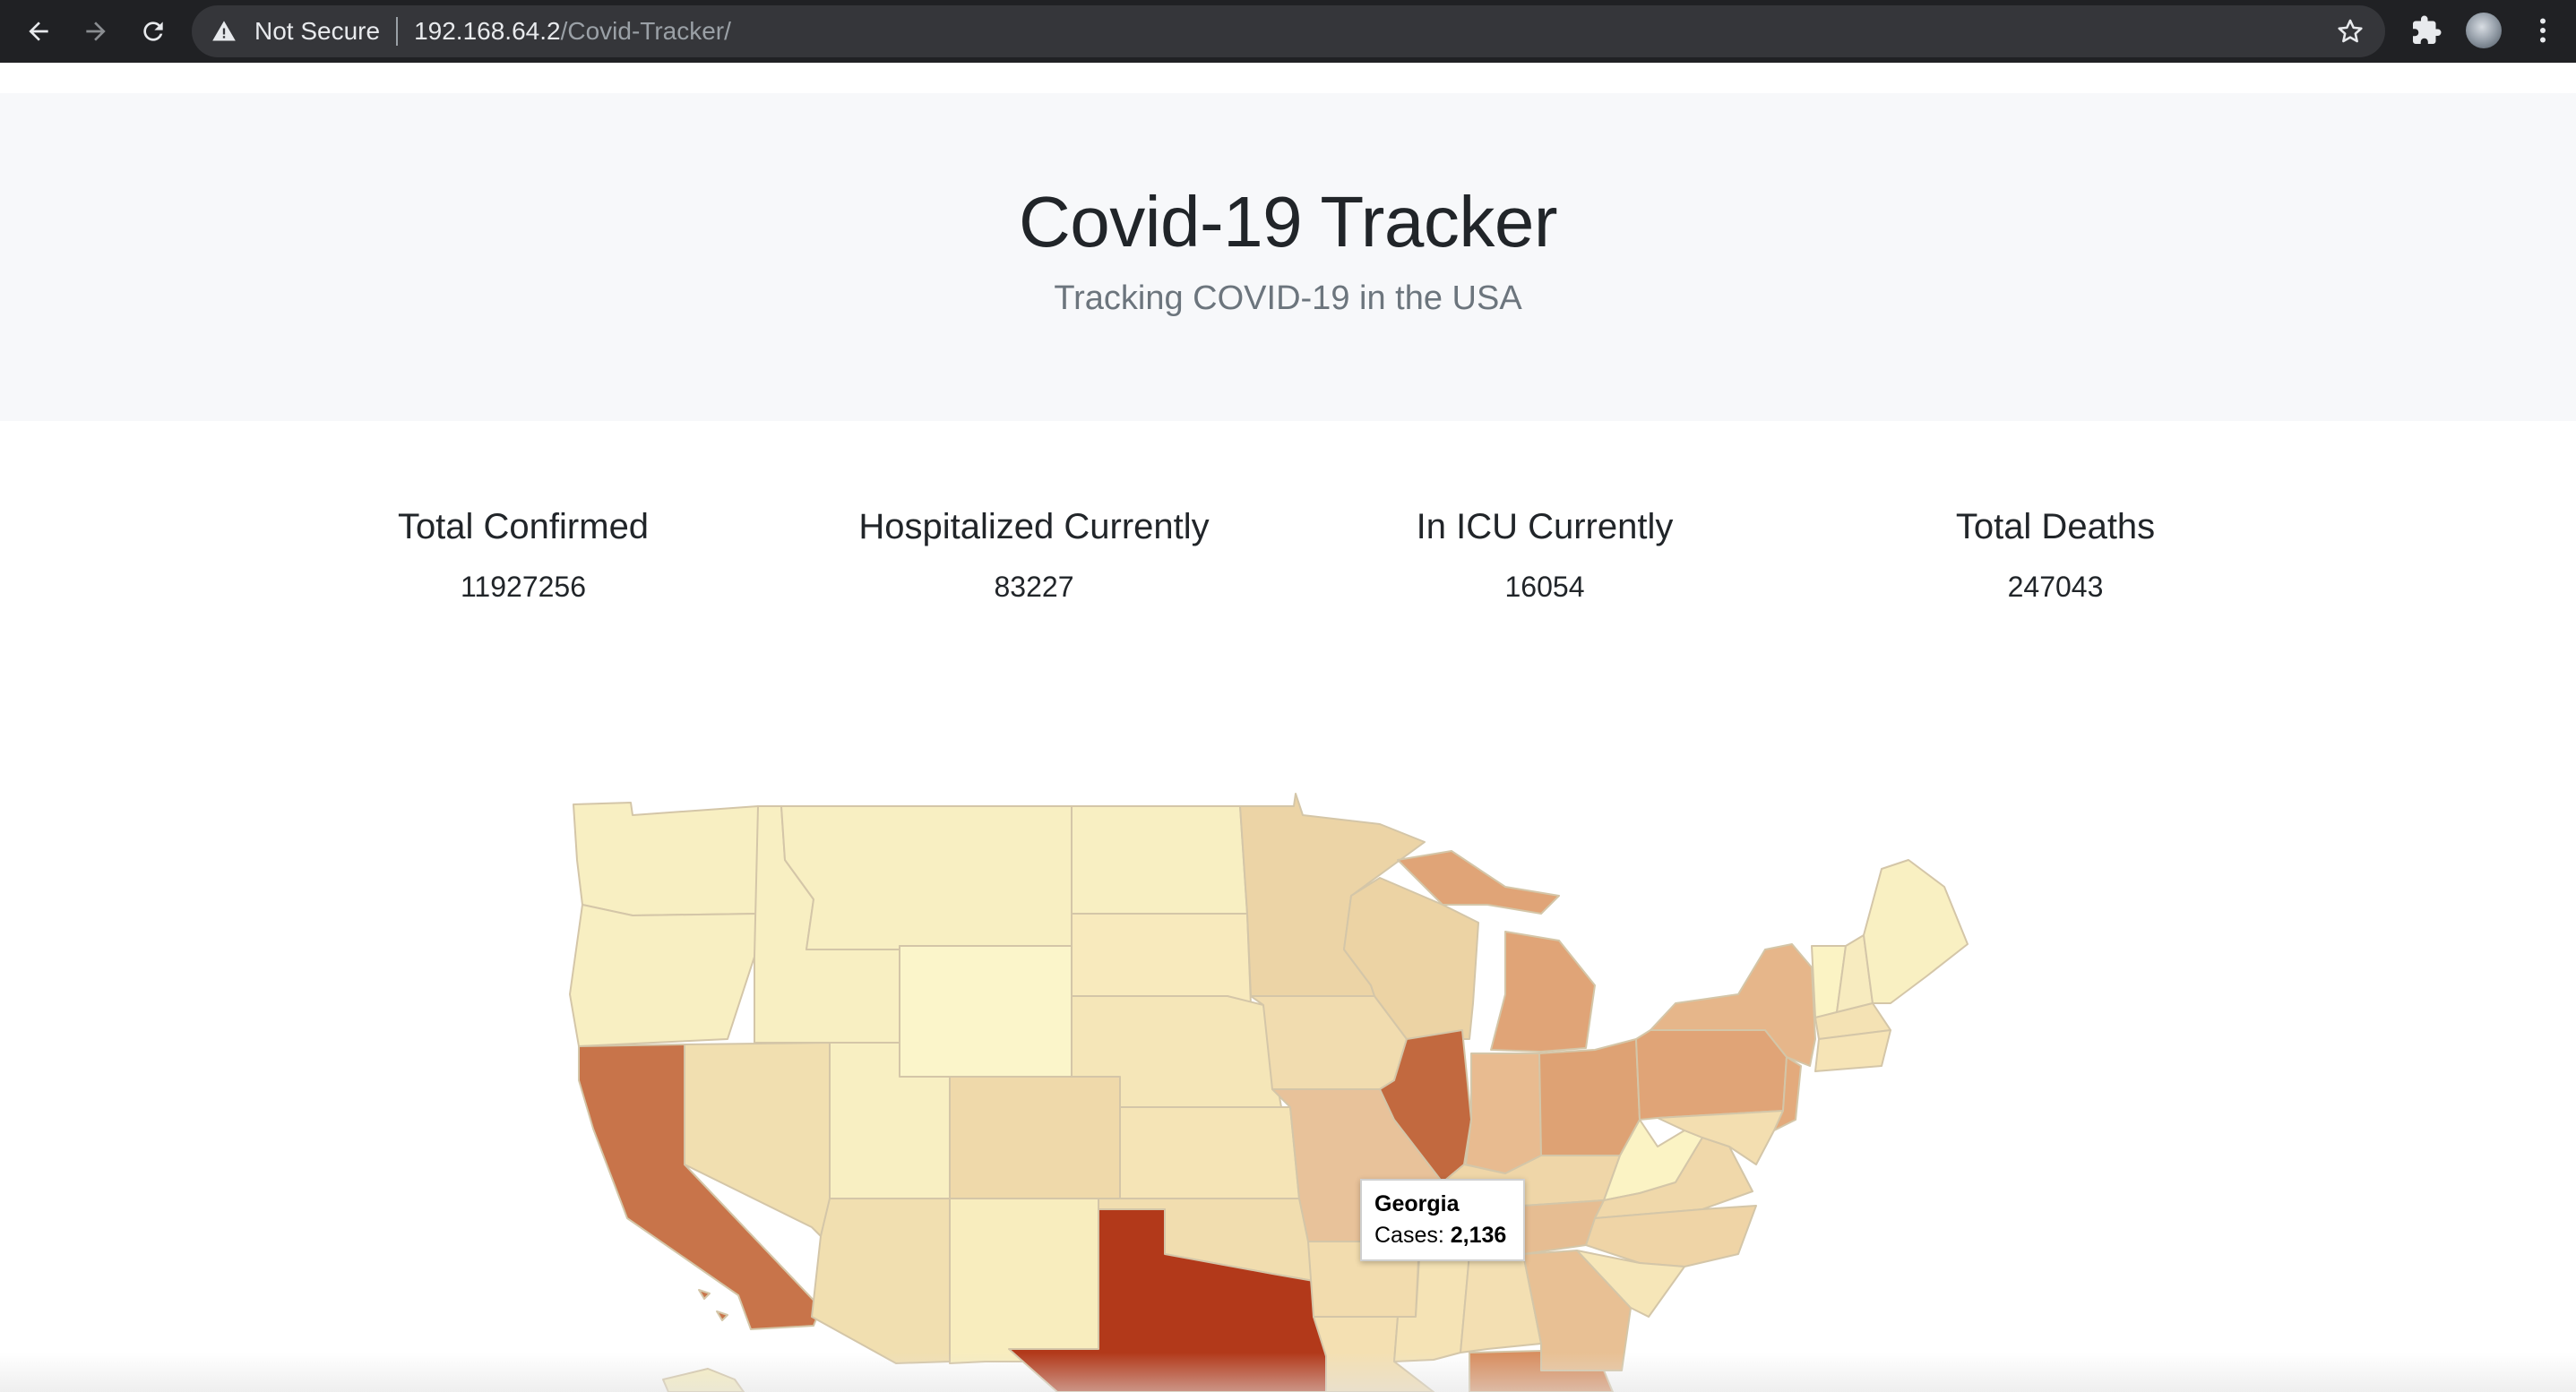 This screenshot has width=2576, height=1392. What do you see at coordinates (487, 31) in the screenshot?
I see `url-host: 192.168.64.2` at bounding box center [487, 31].